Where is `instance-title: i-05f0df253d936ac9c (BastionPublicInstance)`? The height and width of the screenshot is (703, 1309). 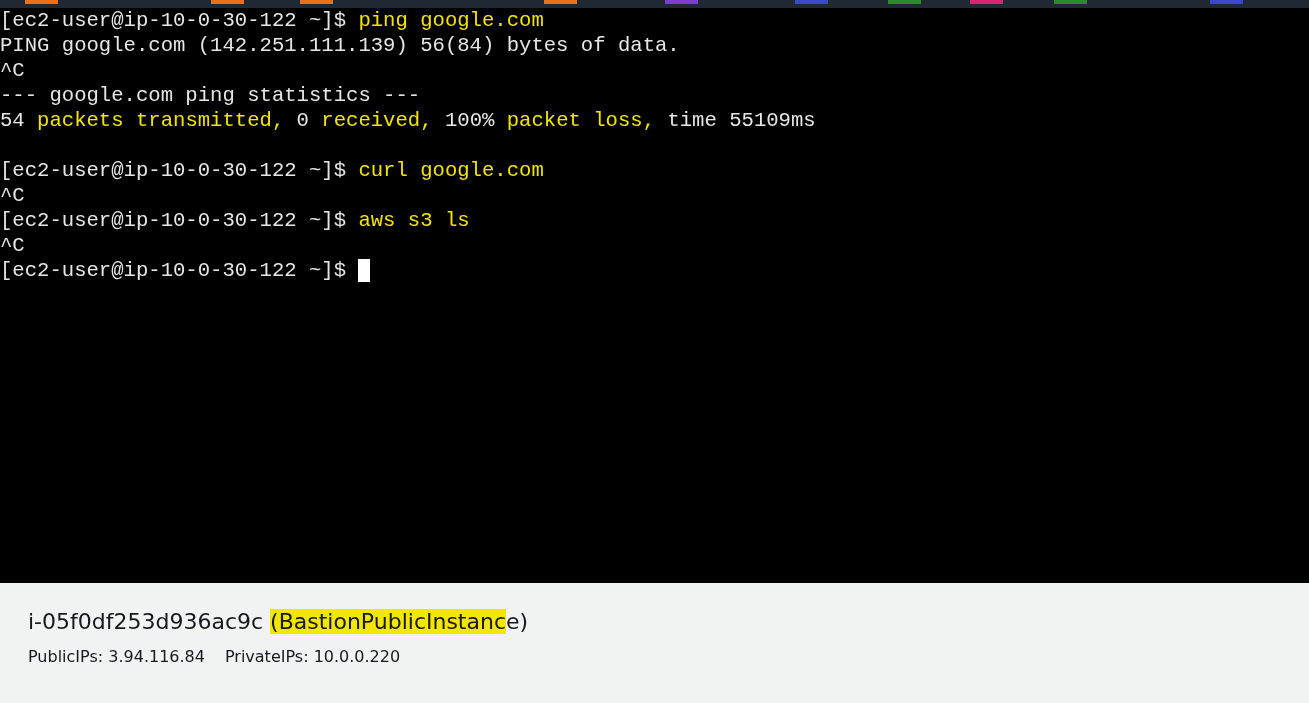 instance-title: i-05f0df253d936ac9c (BastionPublicInstance) is located at coordinates (279, 622).